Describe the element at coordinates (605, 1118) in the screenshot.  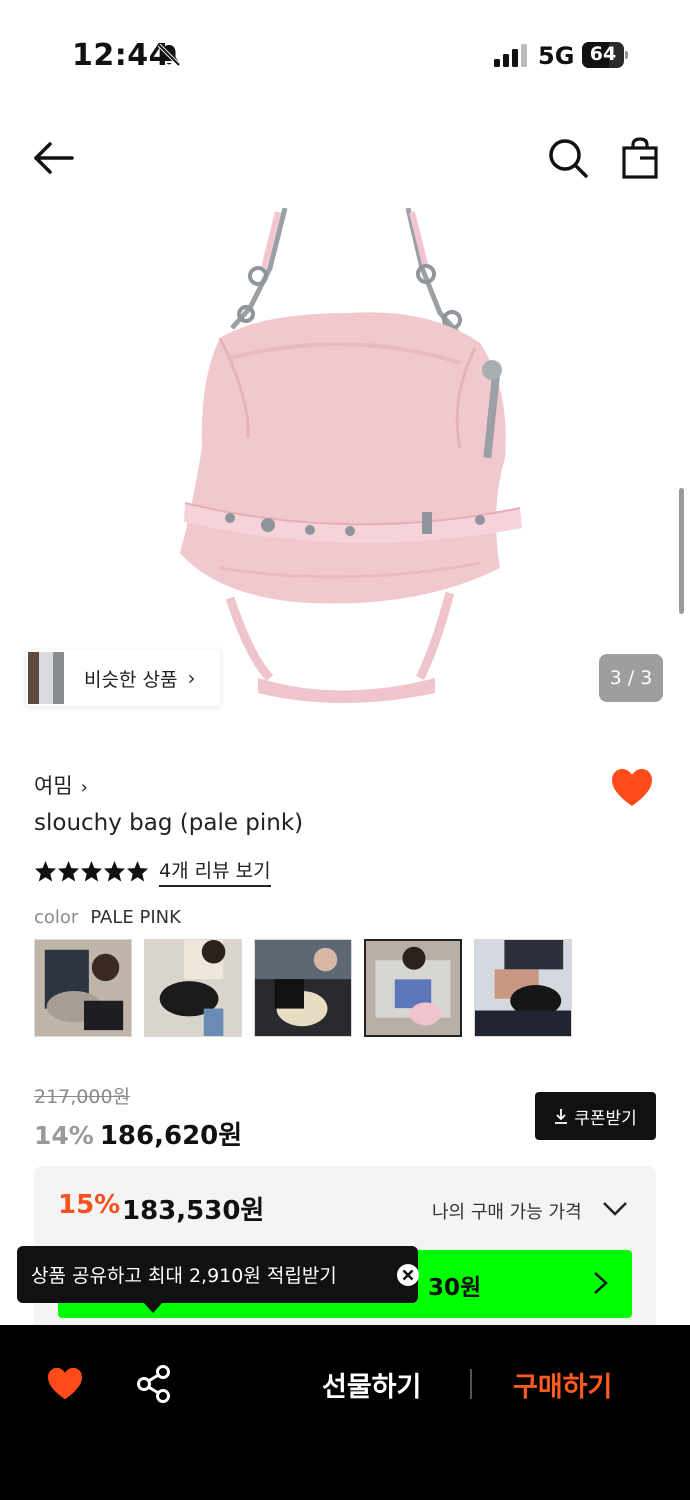
I see `coupon-label: 쿠폰받기` at that location.